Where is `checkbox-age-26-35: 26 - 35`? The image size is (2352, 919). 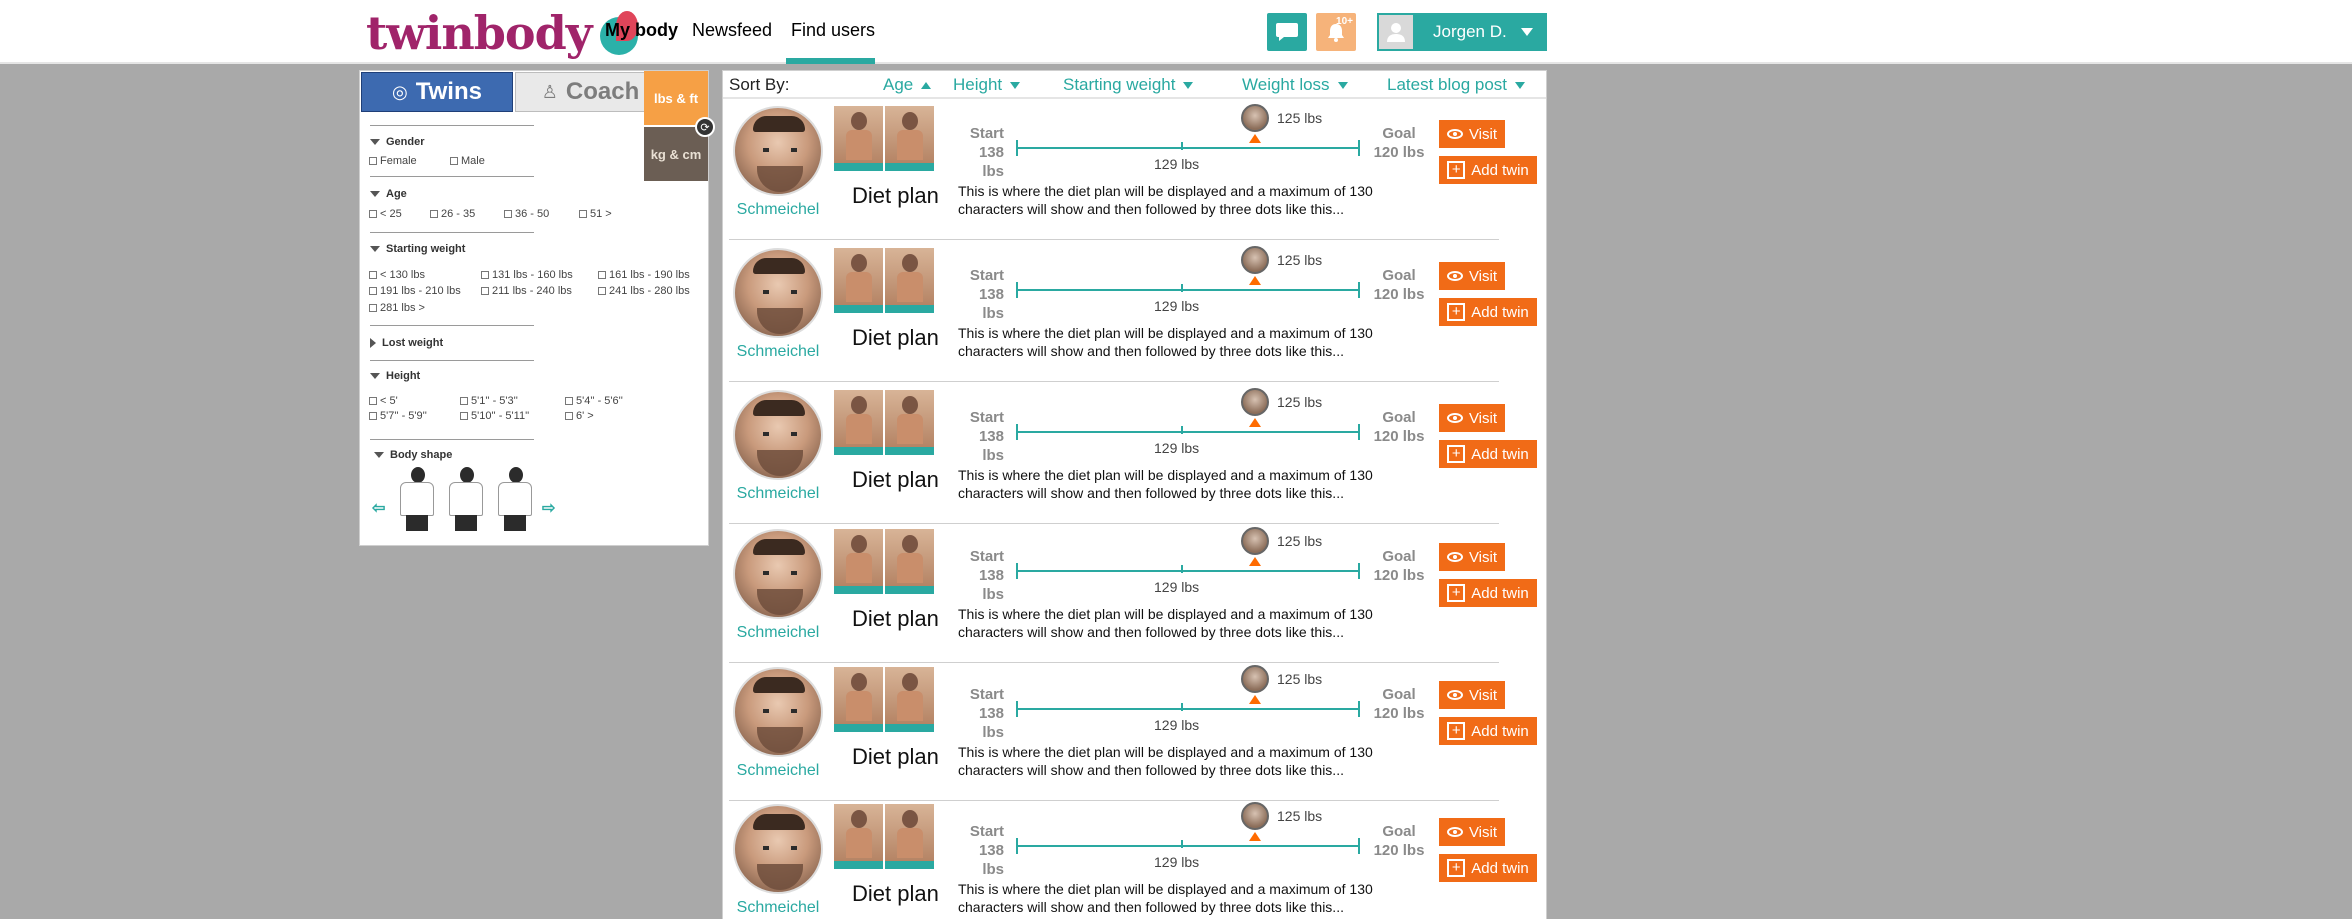
checkbox-age-26-35: 26 - 35 is located at coordinates (452, 214).